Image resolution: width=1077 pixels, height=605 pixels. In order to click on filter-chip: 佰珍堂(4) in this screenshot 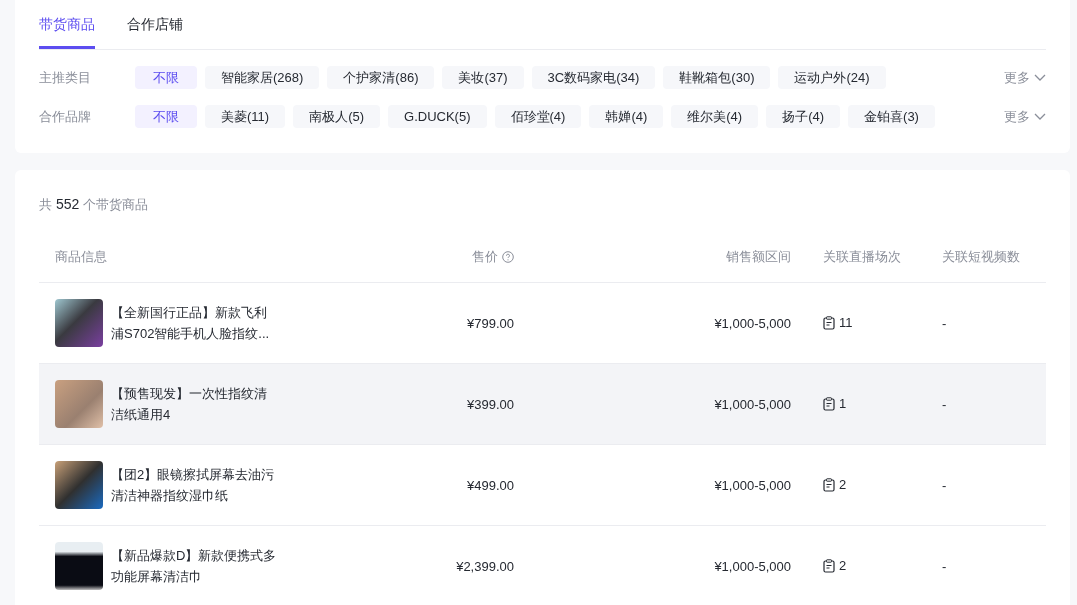, I will do `click(538, 116)`.